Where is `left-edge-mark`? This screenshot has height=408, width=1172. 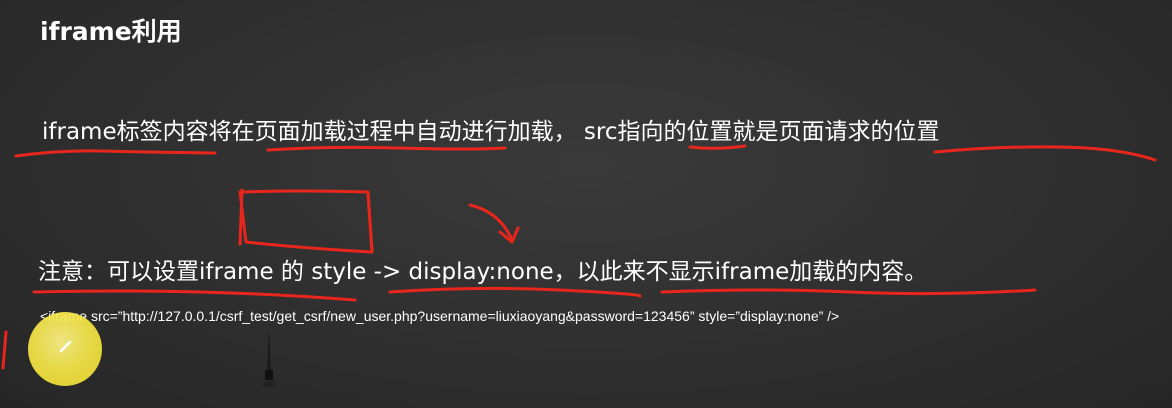
left-edge-mark is located at coordinates (5, 350).